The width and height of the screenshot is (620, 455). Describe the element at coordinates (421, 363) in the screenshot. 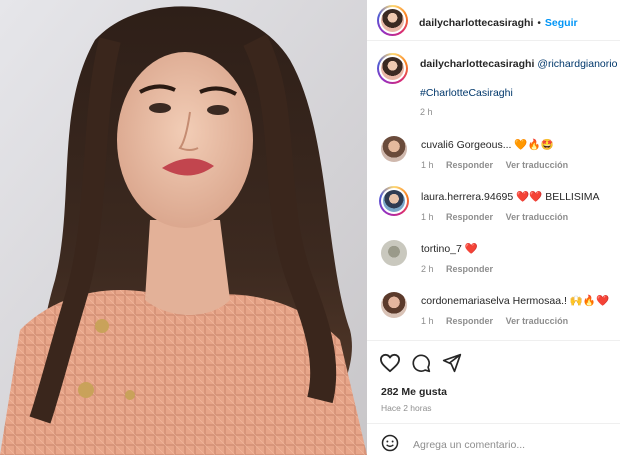

I see `comment-icon` at that location.